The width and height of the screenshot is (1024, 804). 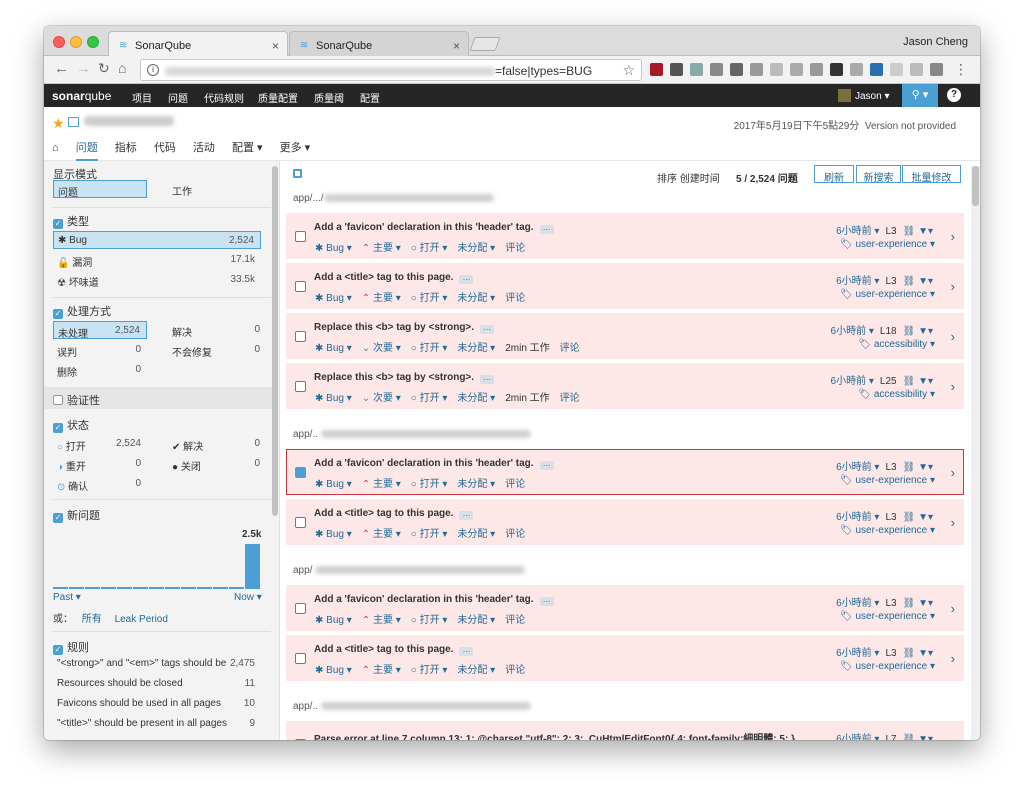 I want to click on help-icon: ?, so click(x=954, y=95).